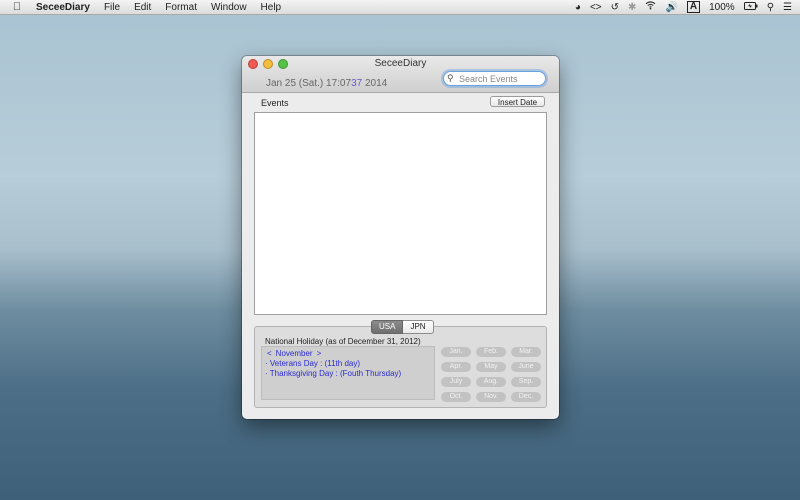 Image resolution: width=800 pixels, height=500 pixels. Describe the element at coordinates (271, 7) in the screenshot. I see `menu-help: Help` at that location.